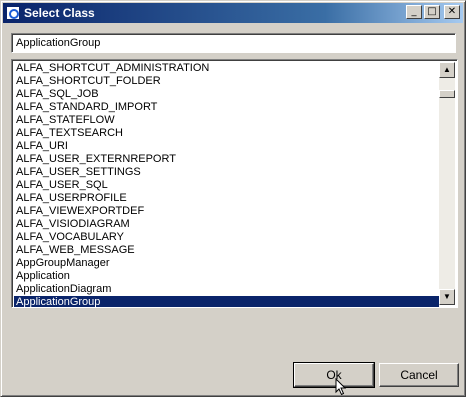  I want to click on title-bar: Select Class _ □ ✕, so click(233, 13).